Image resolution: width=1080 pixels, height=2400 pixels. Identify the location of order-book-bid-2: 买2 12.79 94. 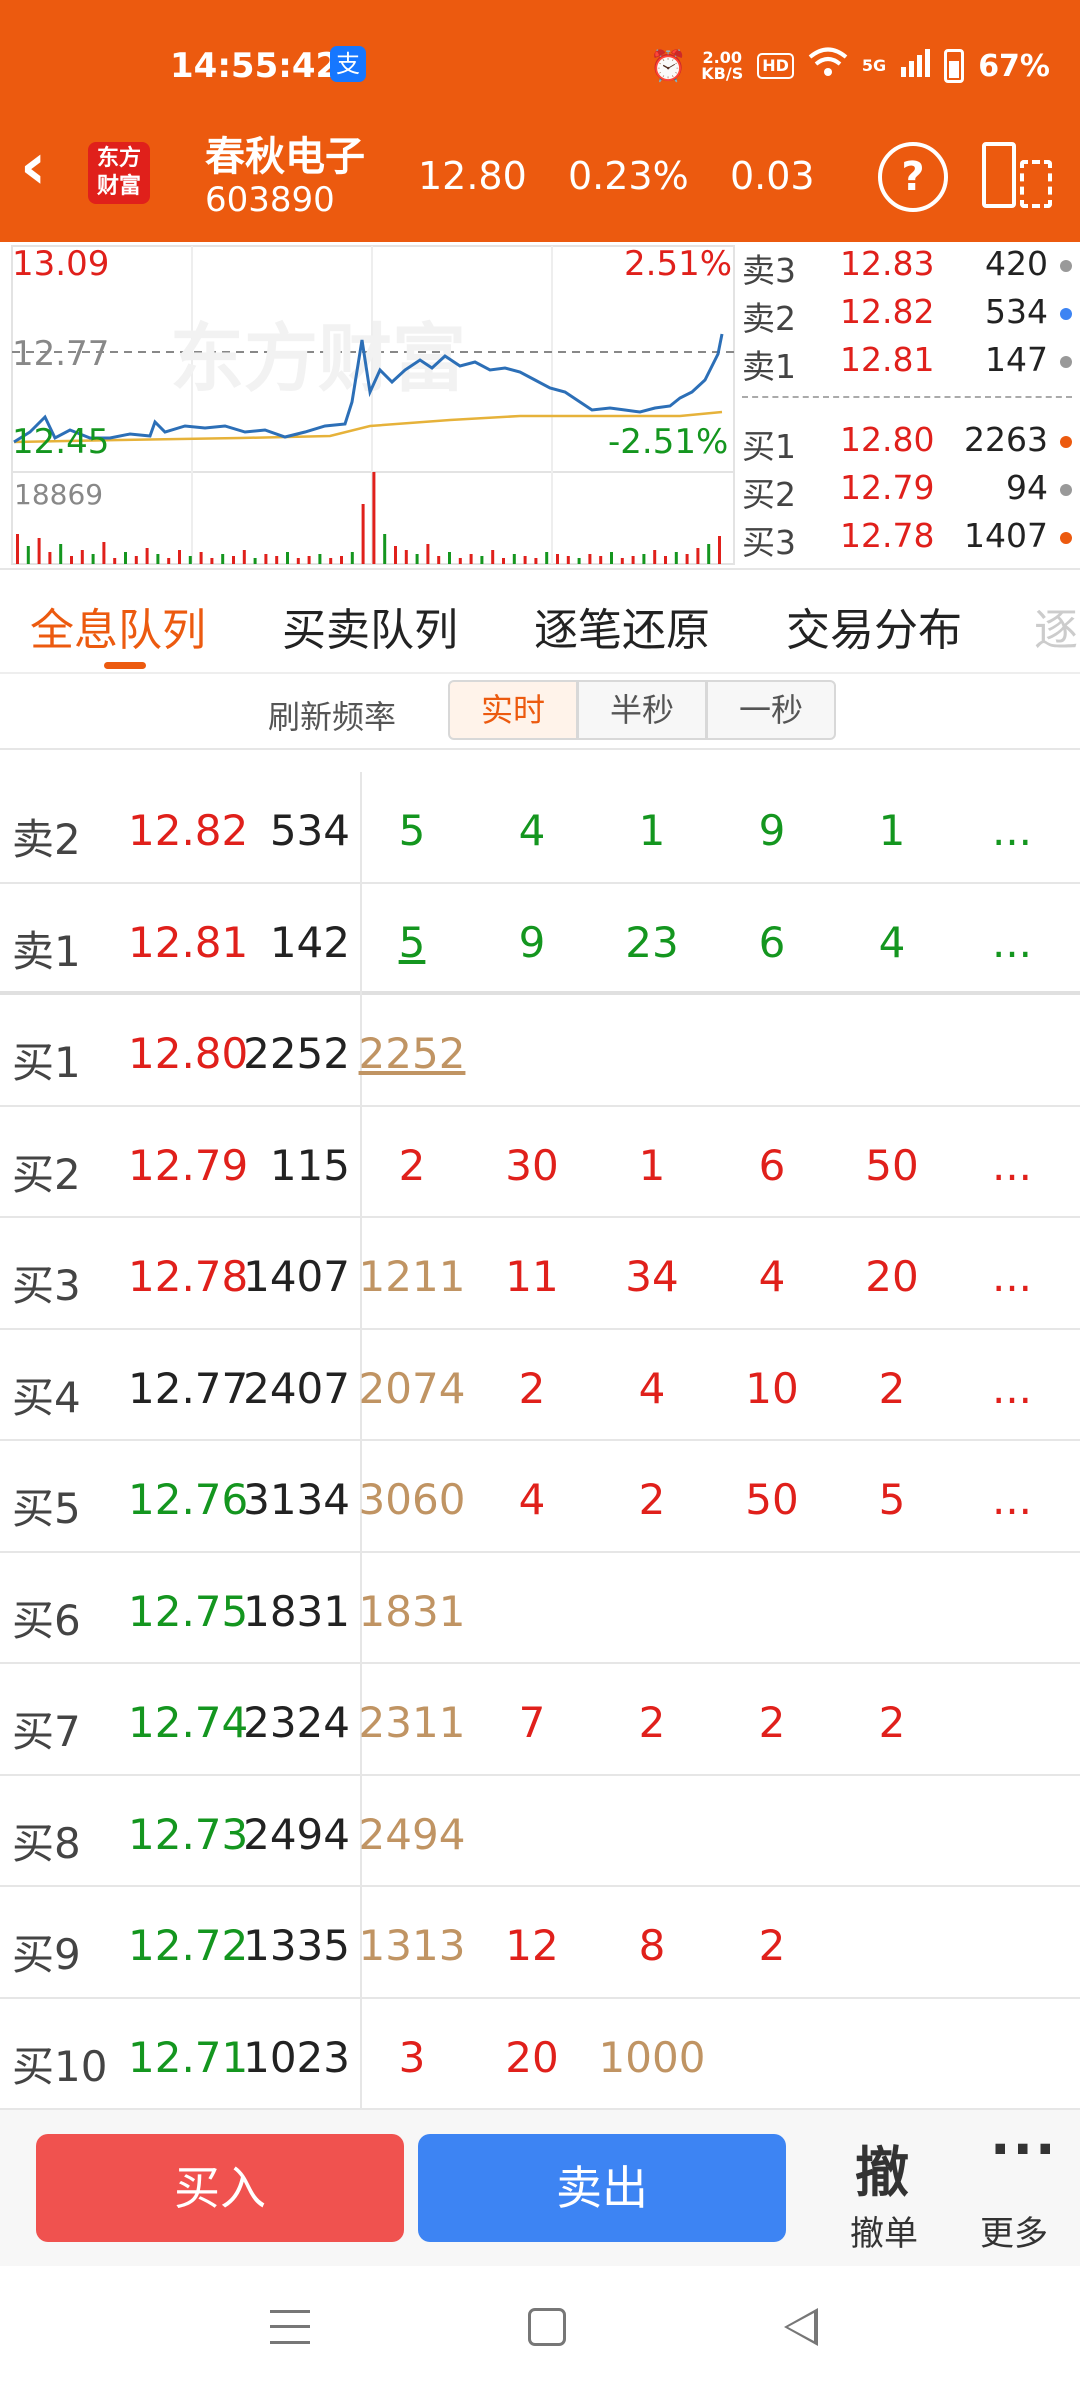
(907, 492).